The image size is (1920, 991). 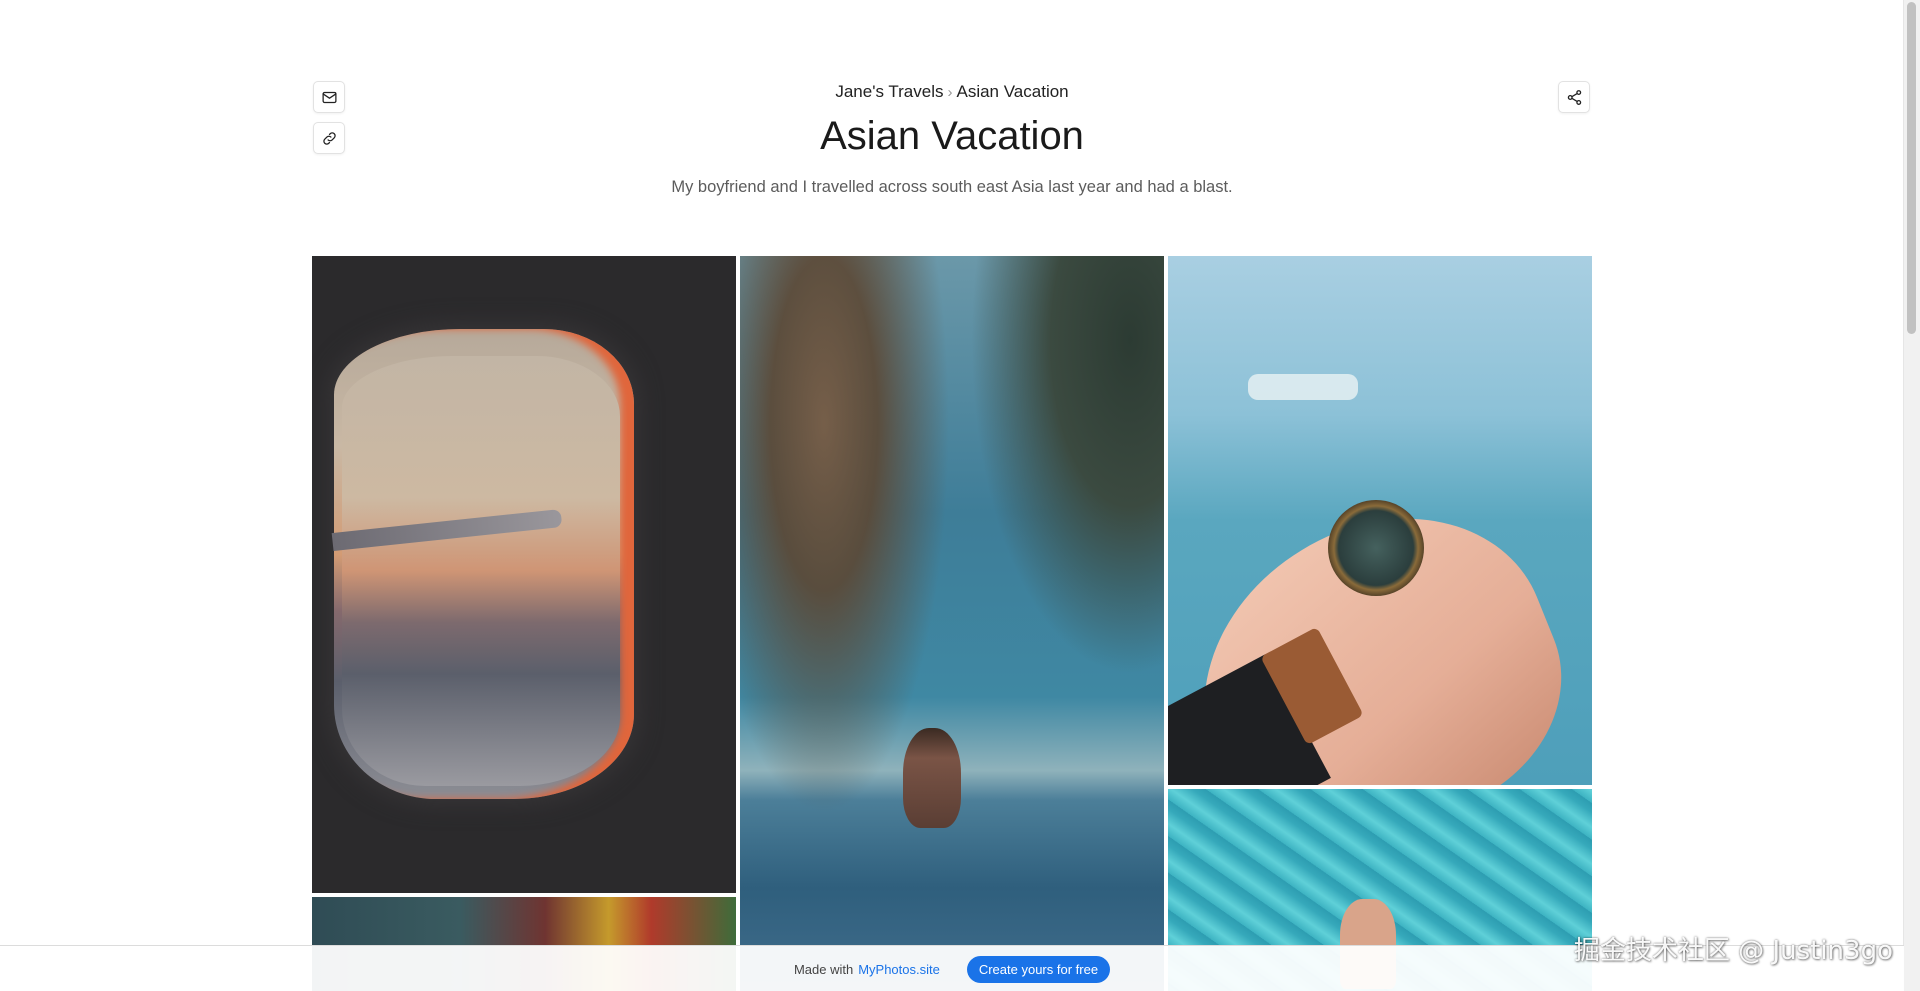 What do you see at coordinates (823, 969) in the screenshot?
I see `made-with-text: Made with` at bounding box center [823, 969].